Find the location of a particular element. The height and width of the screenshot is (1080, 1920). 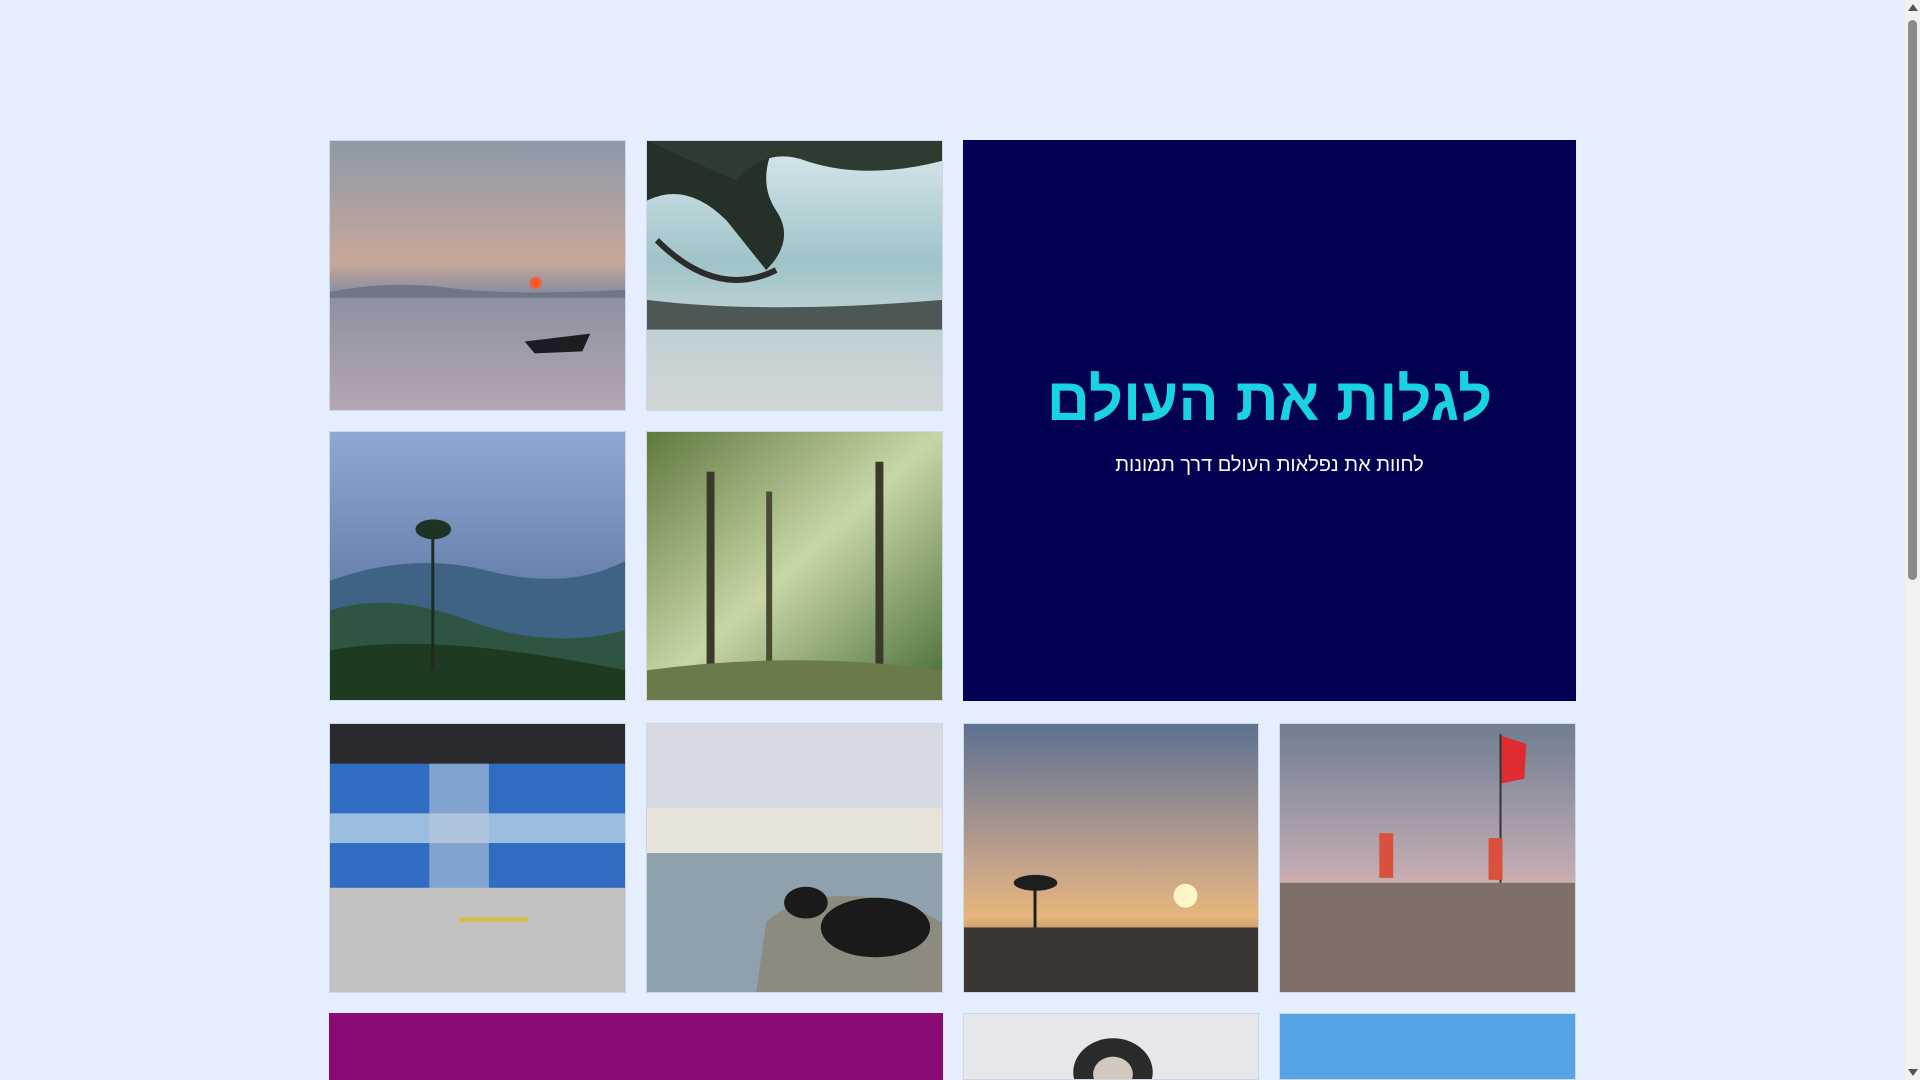

accent-tile is located at coordinates (636, 1046).